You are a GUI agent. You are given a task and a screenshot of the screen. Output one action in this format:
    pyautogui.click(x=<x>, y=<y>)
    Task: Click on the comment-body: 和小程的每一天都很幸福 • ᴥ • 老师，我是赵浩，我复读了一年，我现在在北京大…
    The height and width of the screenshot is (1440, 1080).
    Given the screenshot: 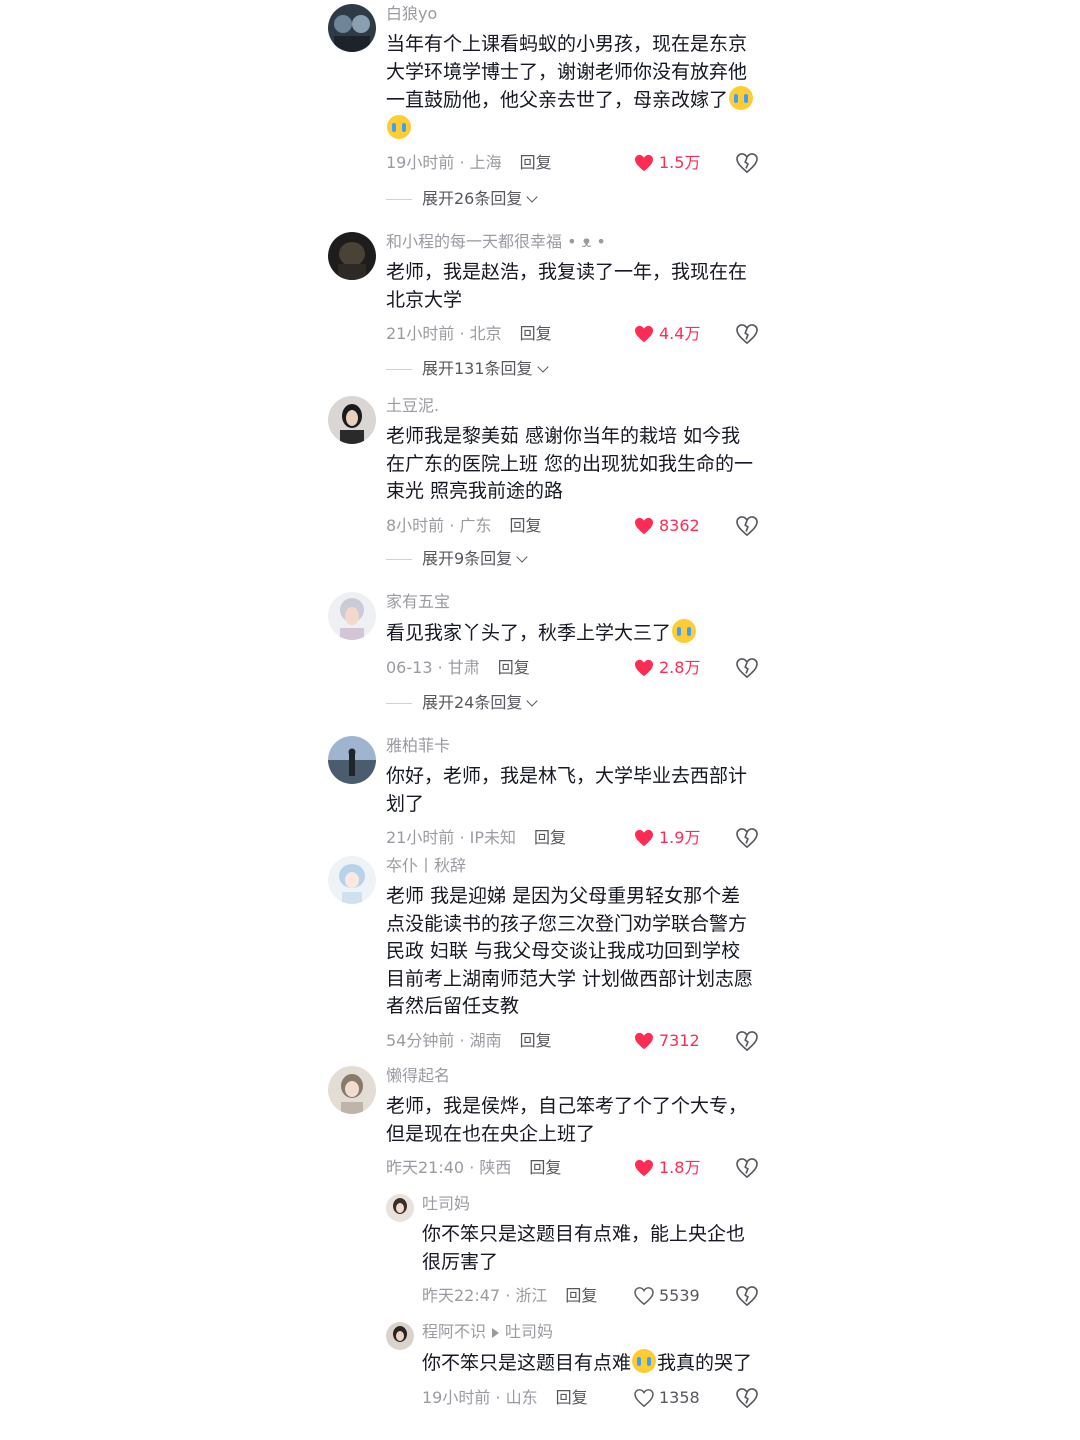 What is the action you would take?
    pyautogui.click(x=572, y=289)
    